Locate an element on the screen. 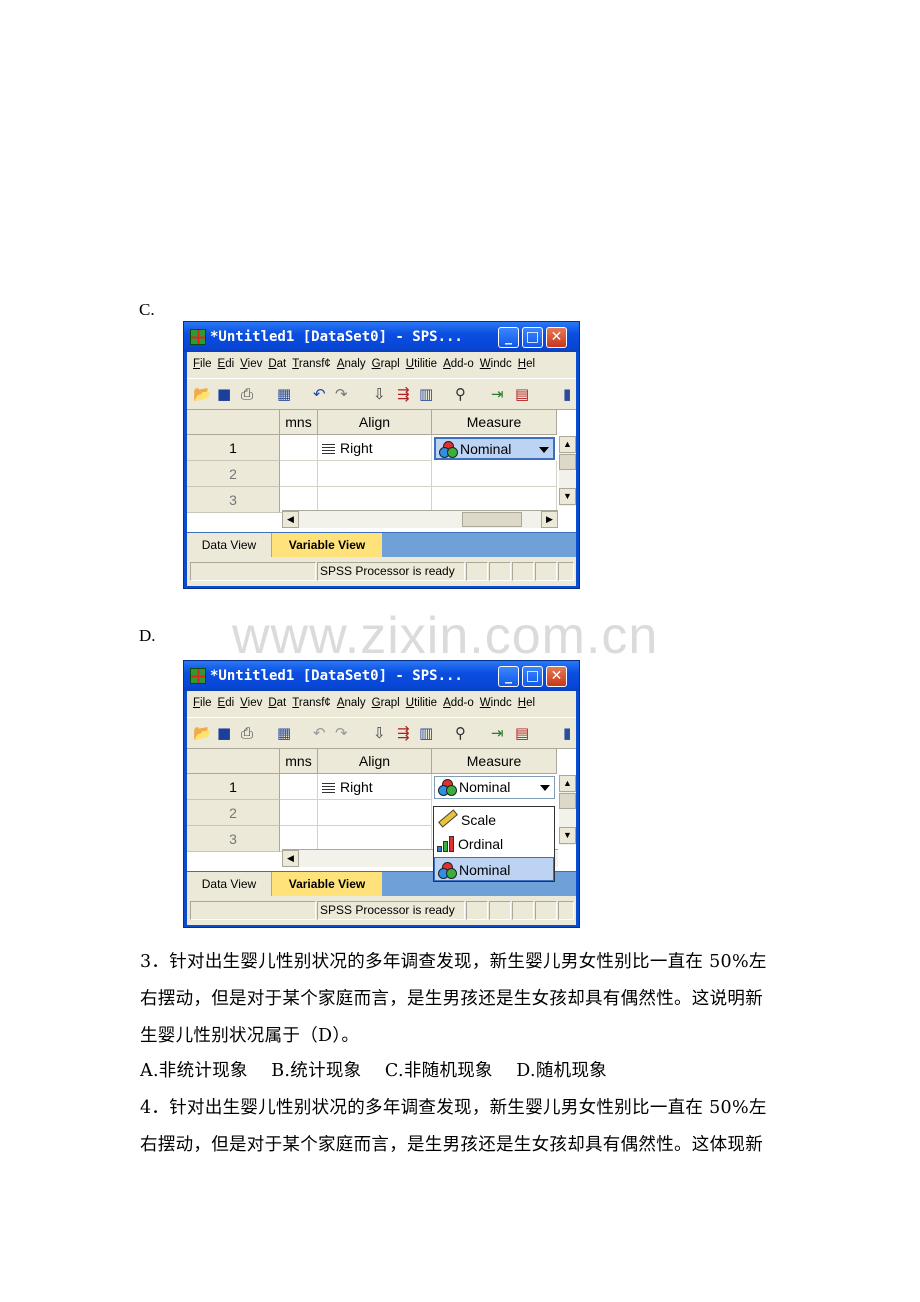  scroll-right-icon: ▶ is located at coordinates (549, 519).